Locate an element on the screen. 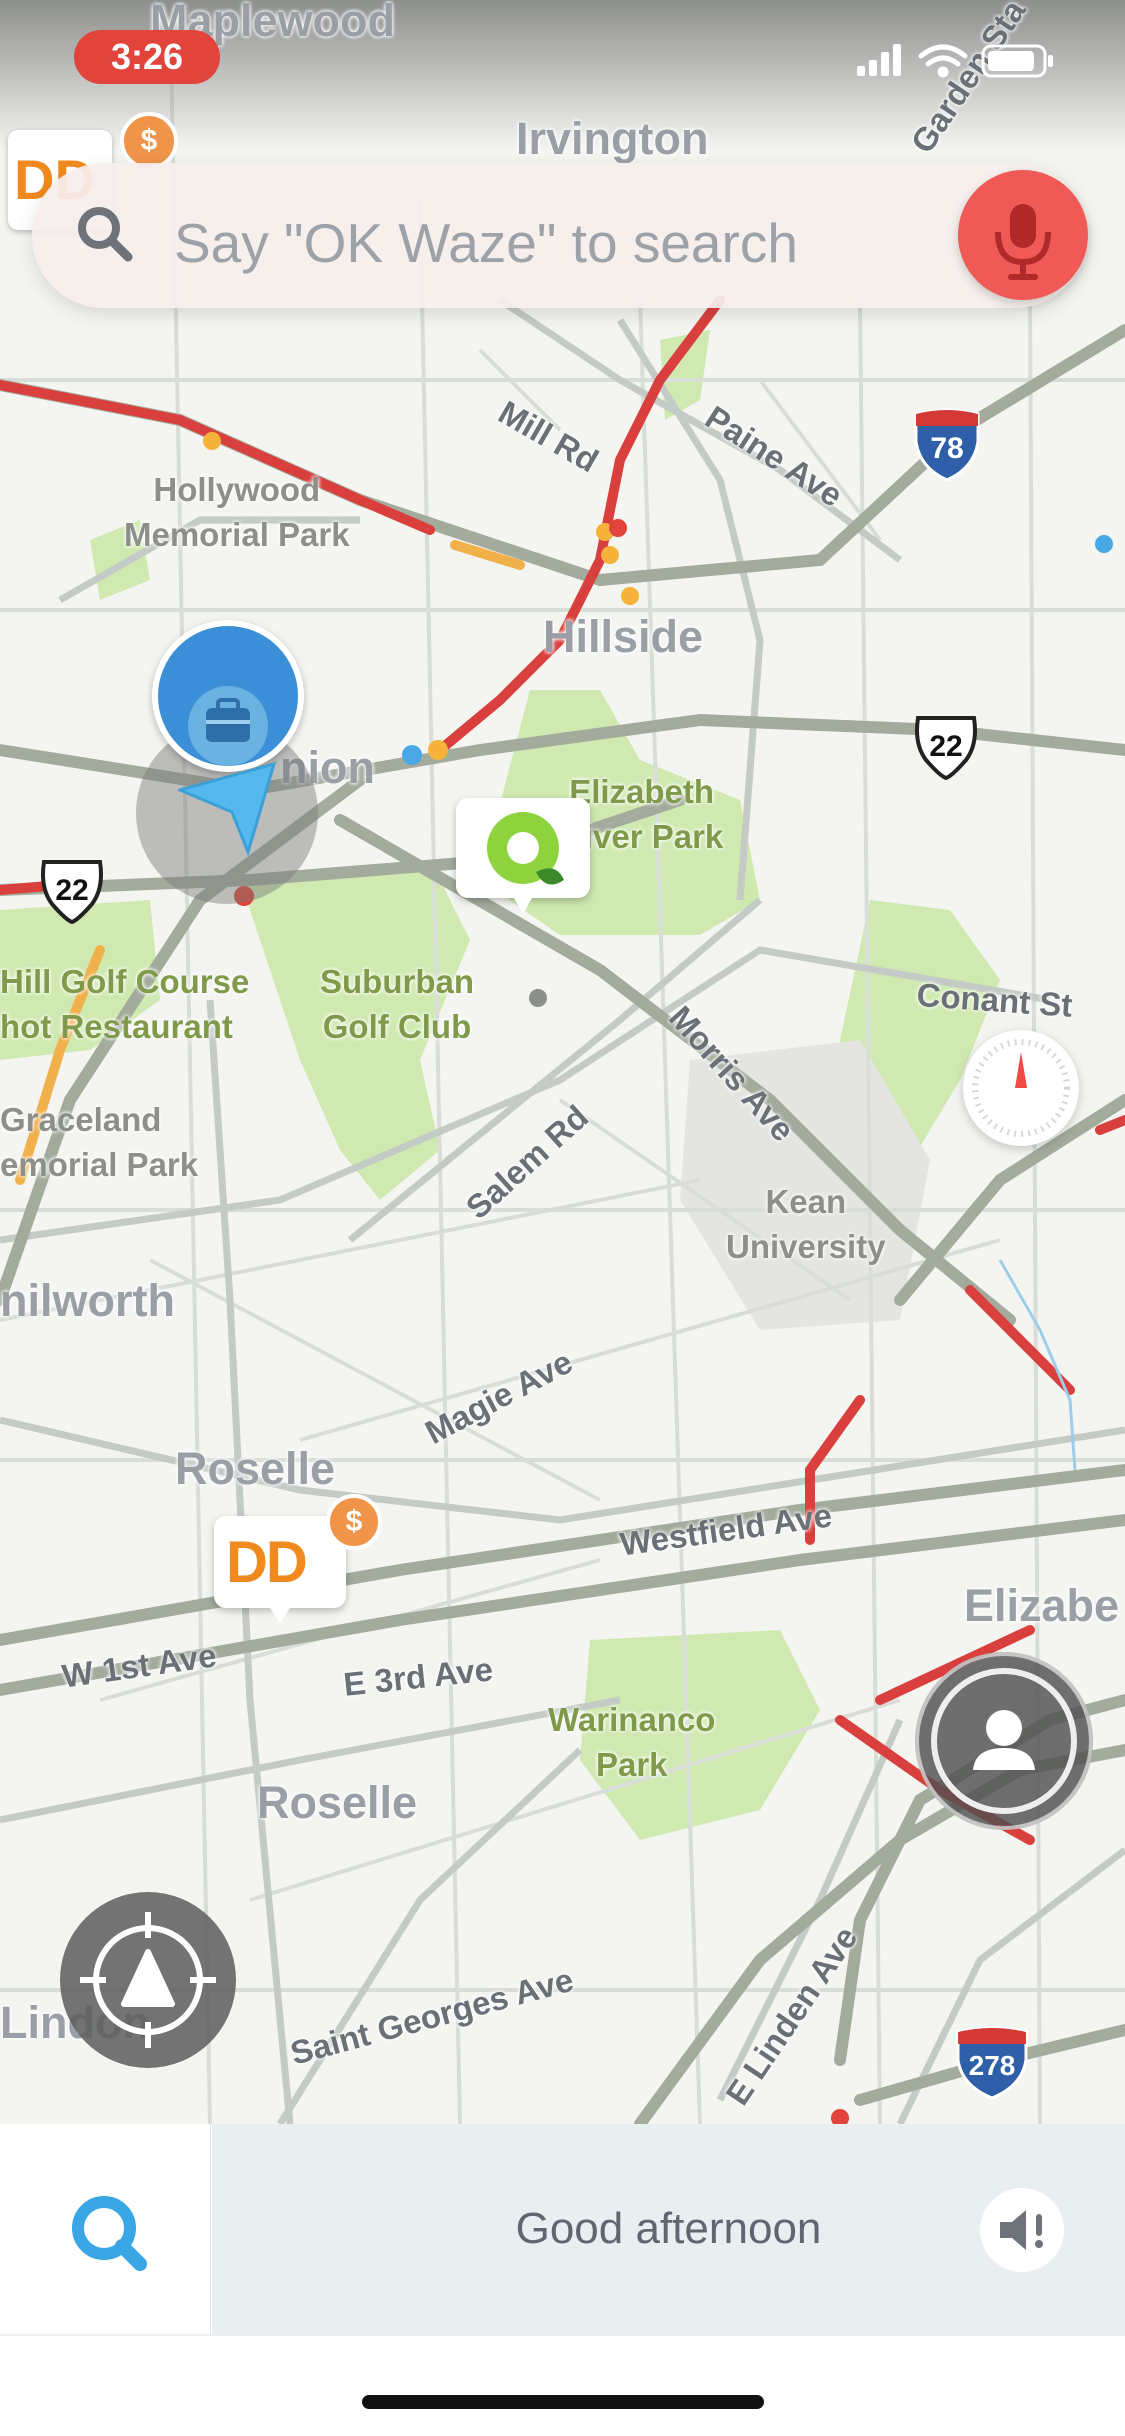 Image resolution: width=1125 pixels, height=2436 pixels. battery-icon is located at coordinates (1017, 61).